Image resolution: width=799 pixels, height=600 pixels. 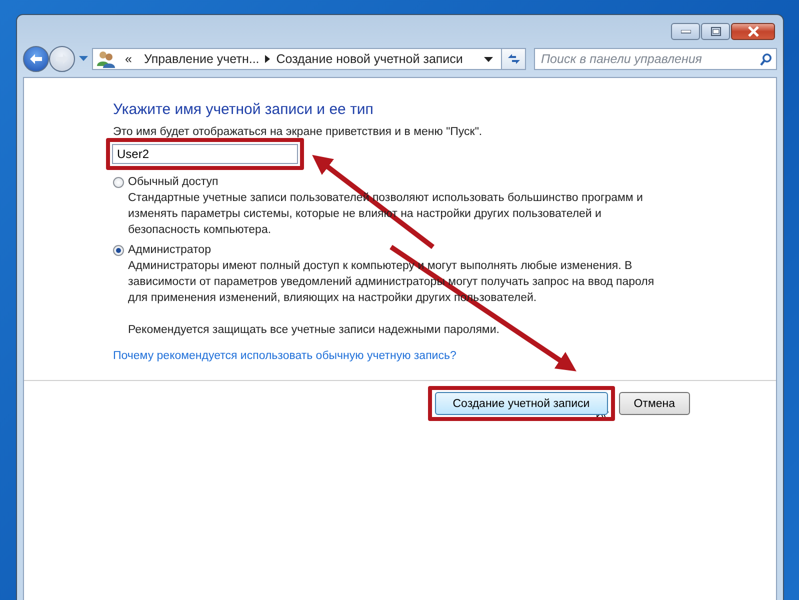 I want to click on page-heading: Укажите имя учетной записи и ее тип, so click(x=243, y=110).